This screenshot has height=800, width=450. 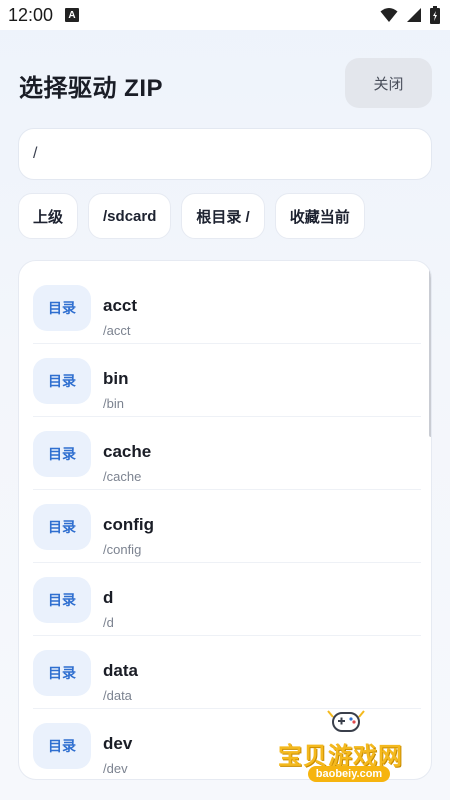 I want to click on item-name: data, so click(x=120, y=670).